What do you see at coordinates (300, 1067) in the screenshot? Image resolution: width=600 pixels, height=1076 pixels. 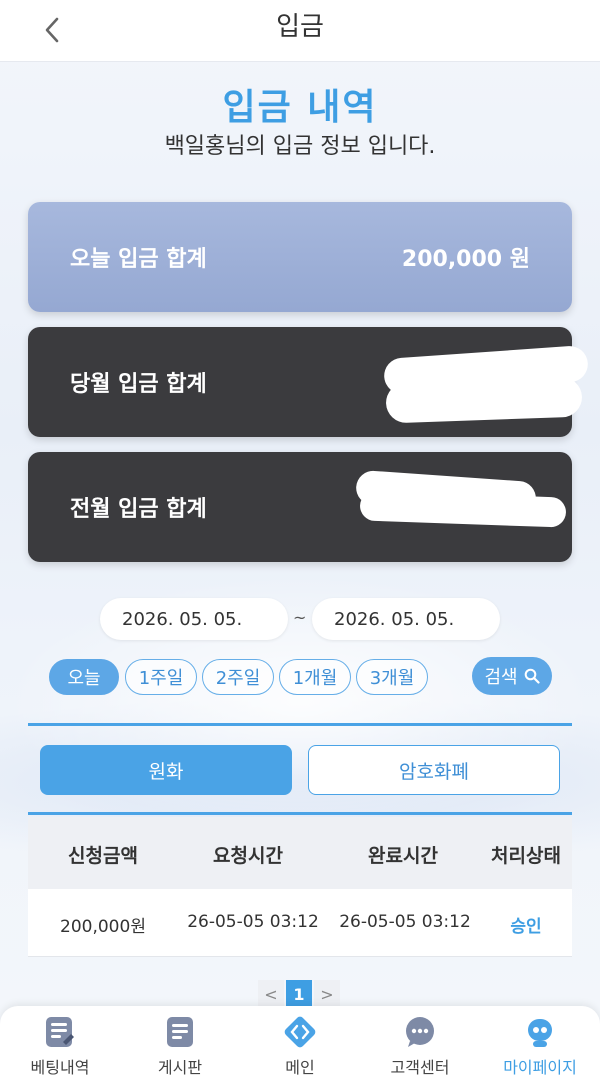 I see `nav-label: 메인` at bounding box center [300, 1067].